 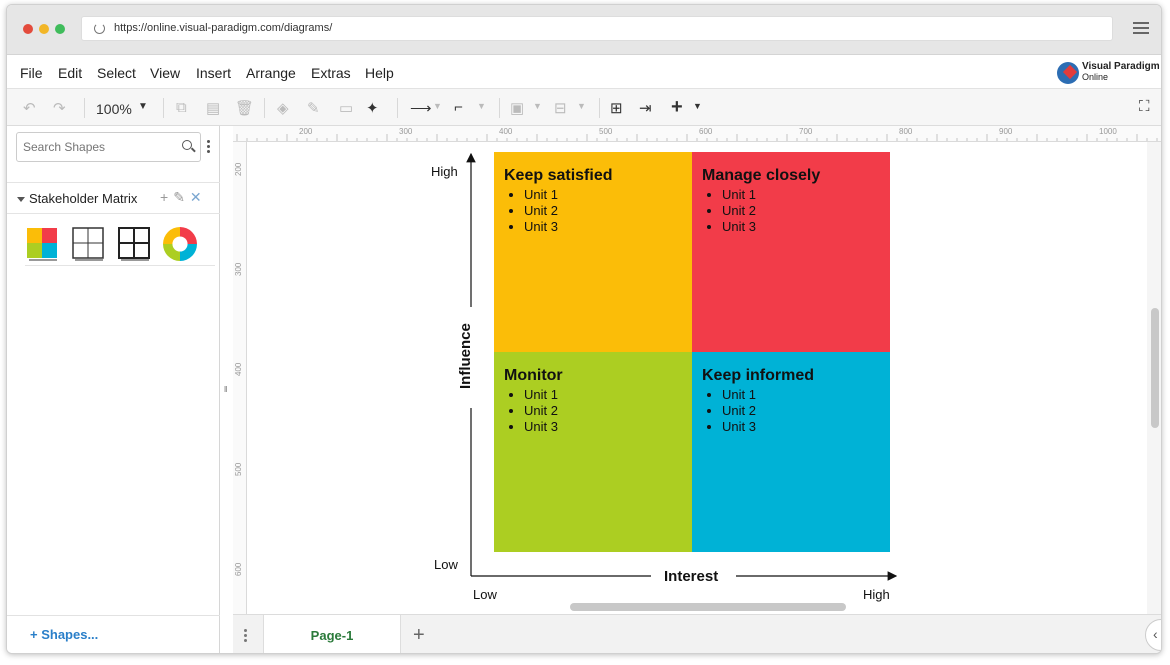 I want to click on bold-matrix-shape, so click(x=134, y=244).